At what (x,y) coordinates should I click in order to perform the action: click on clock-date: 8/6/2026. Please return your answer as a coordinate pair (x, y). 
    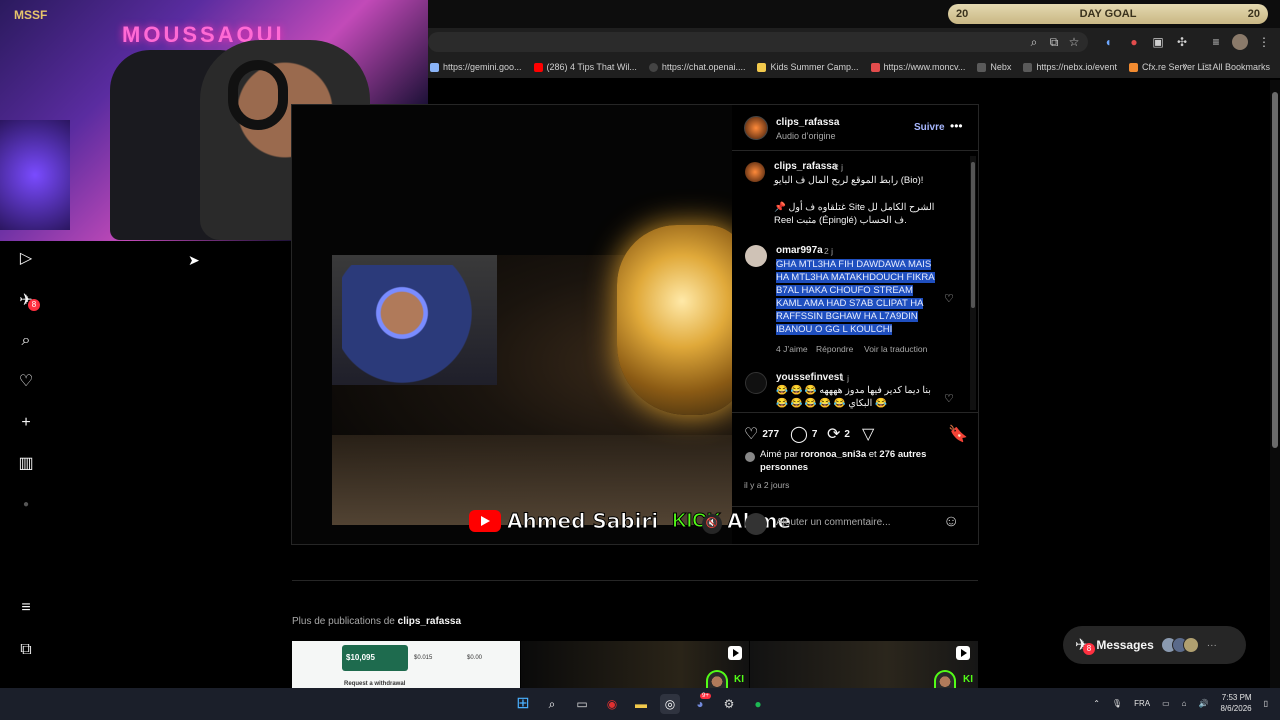
    Looking at the image, I should click on (1236, 708).